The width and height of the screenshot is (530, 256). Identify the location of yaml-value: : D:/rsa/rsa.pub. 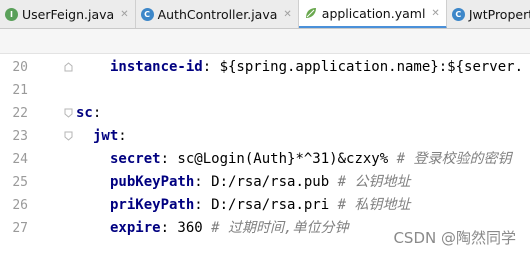
(266, 182).